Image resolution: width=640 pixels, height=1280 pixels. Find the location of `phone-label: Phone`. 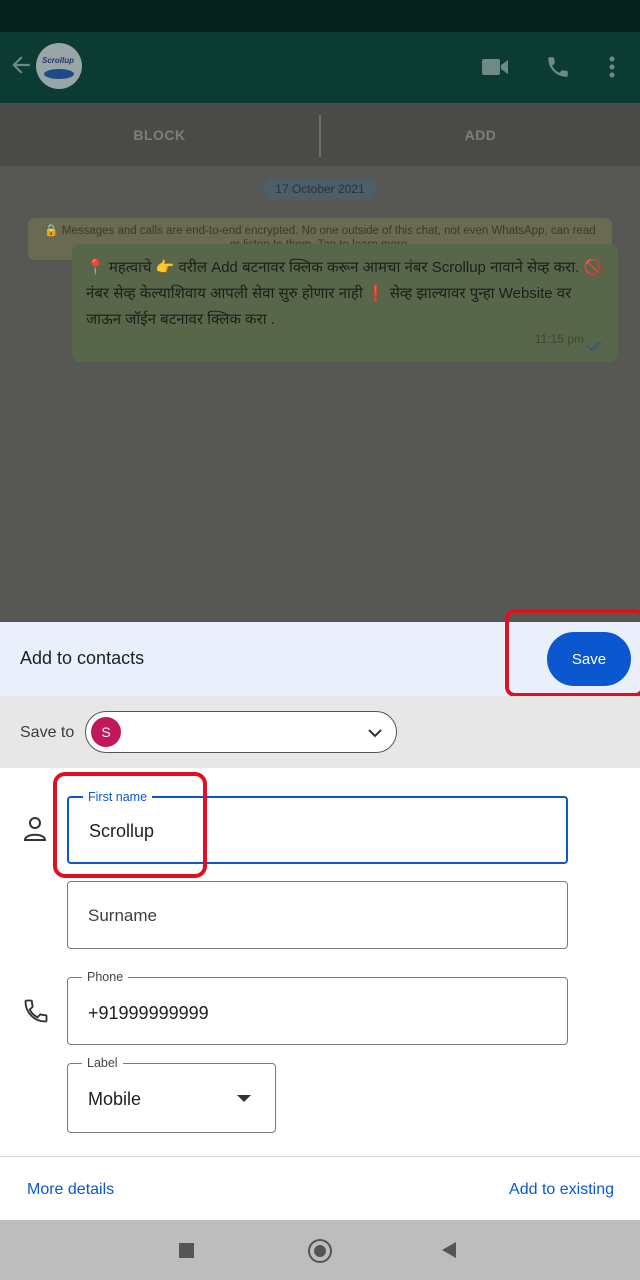

phone-label: Phone is located at coordinates (105, 977).